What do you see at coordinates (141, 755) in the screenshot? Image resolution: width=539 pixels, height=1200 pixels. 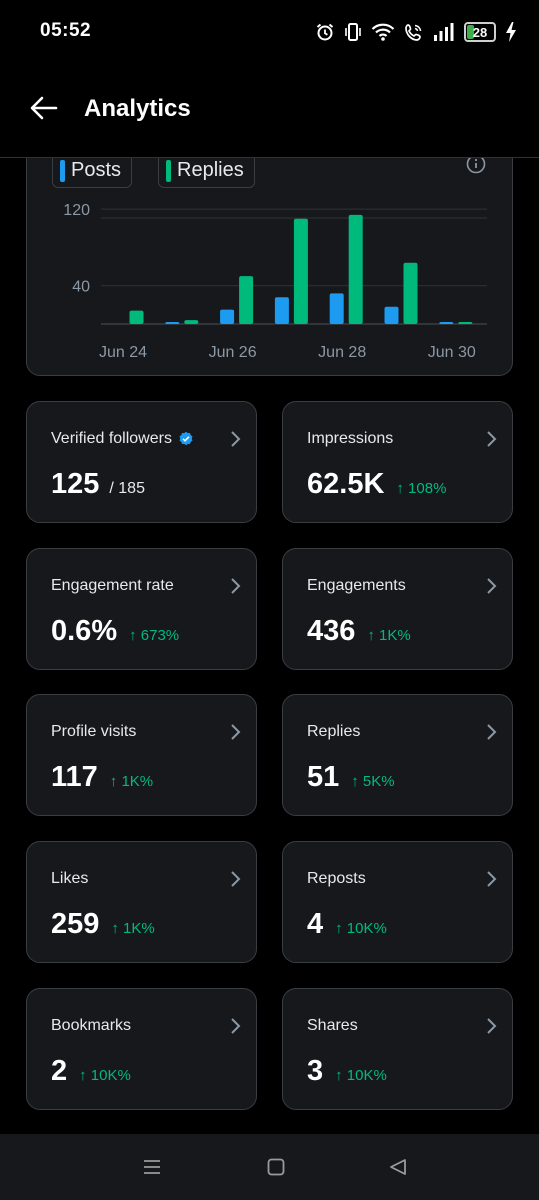 I see `stat-card-profile-visits: Profile visits 117 ↑ 1K%` at bounding box center [141, 755].